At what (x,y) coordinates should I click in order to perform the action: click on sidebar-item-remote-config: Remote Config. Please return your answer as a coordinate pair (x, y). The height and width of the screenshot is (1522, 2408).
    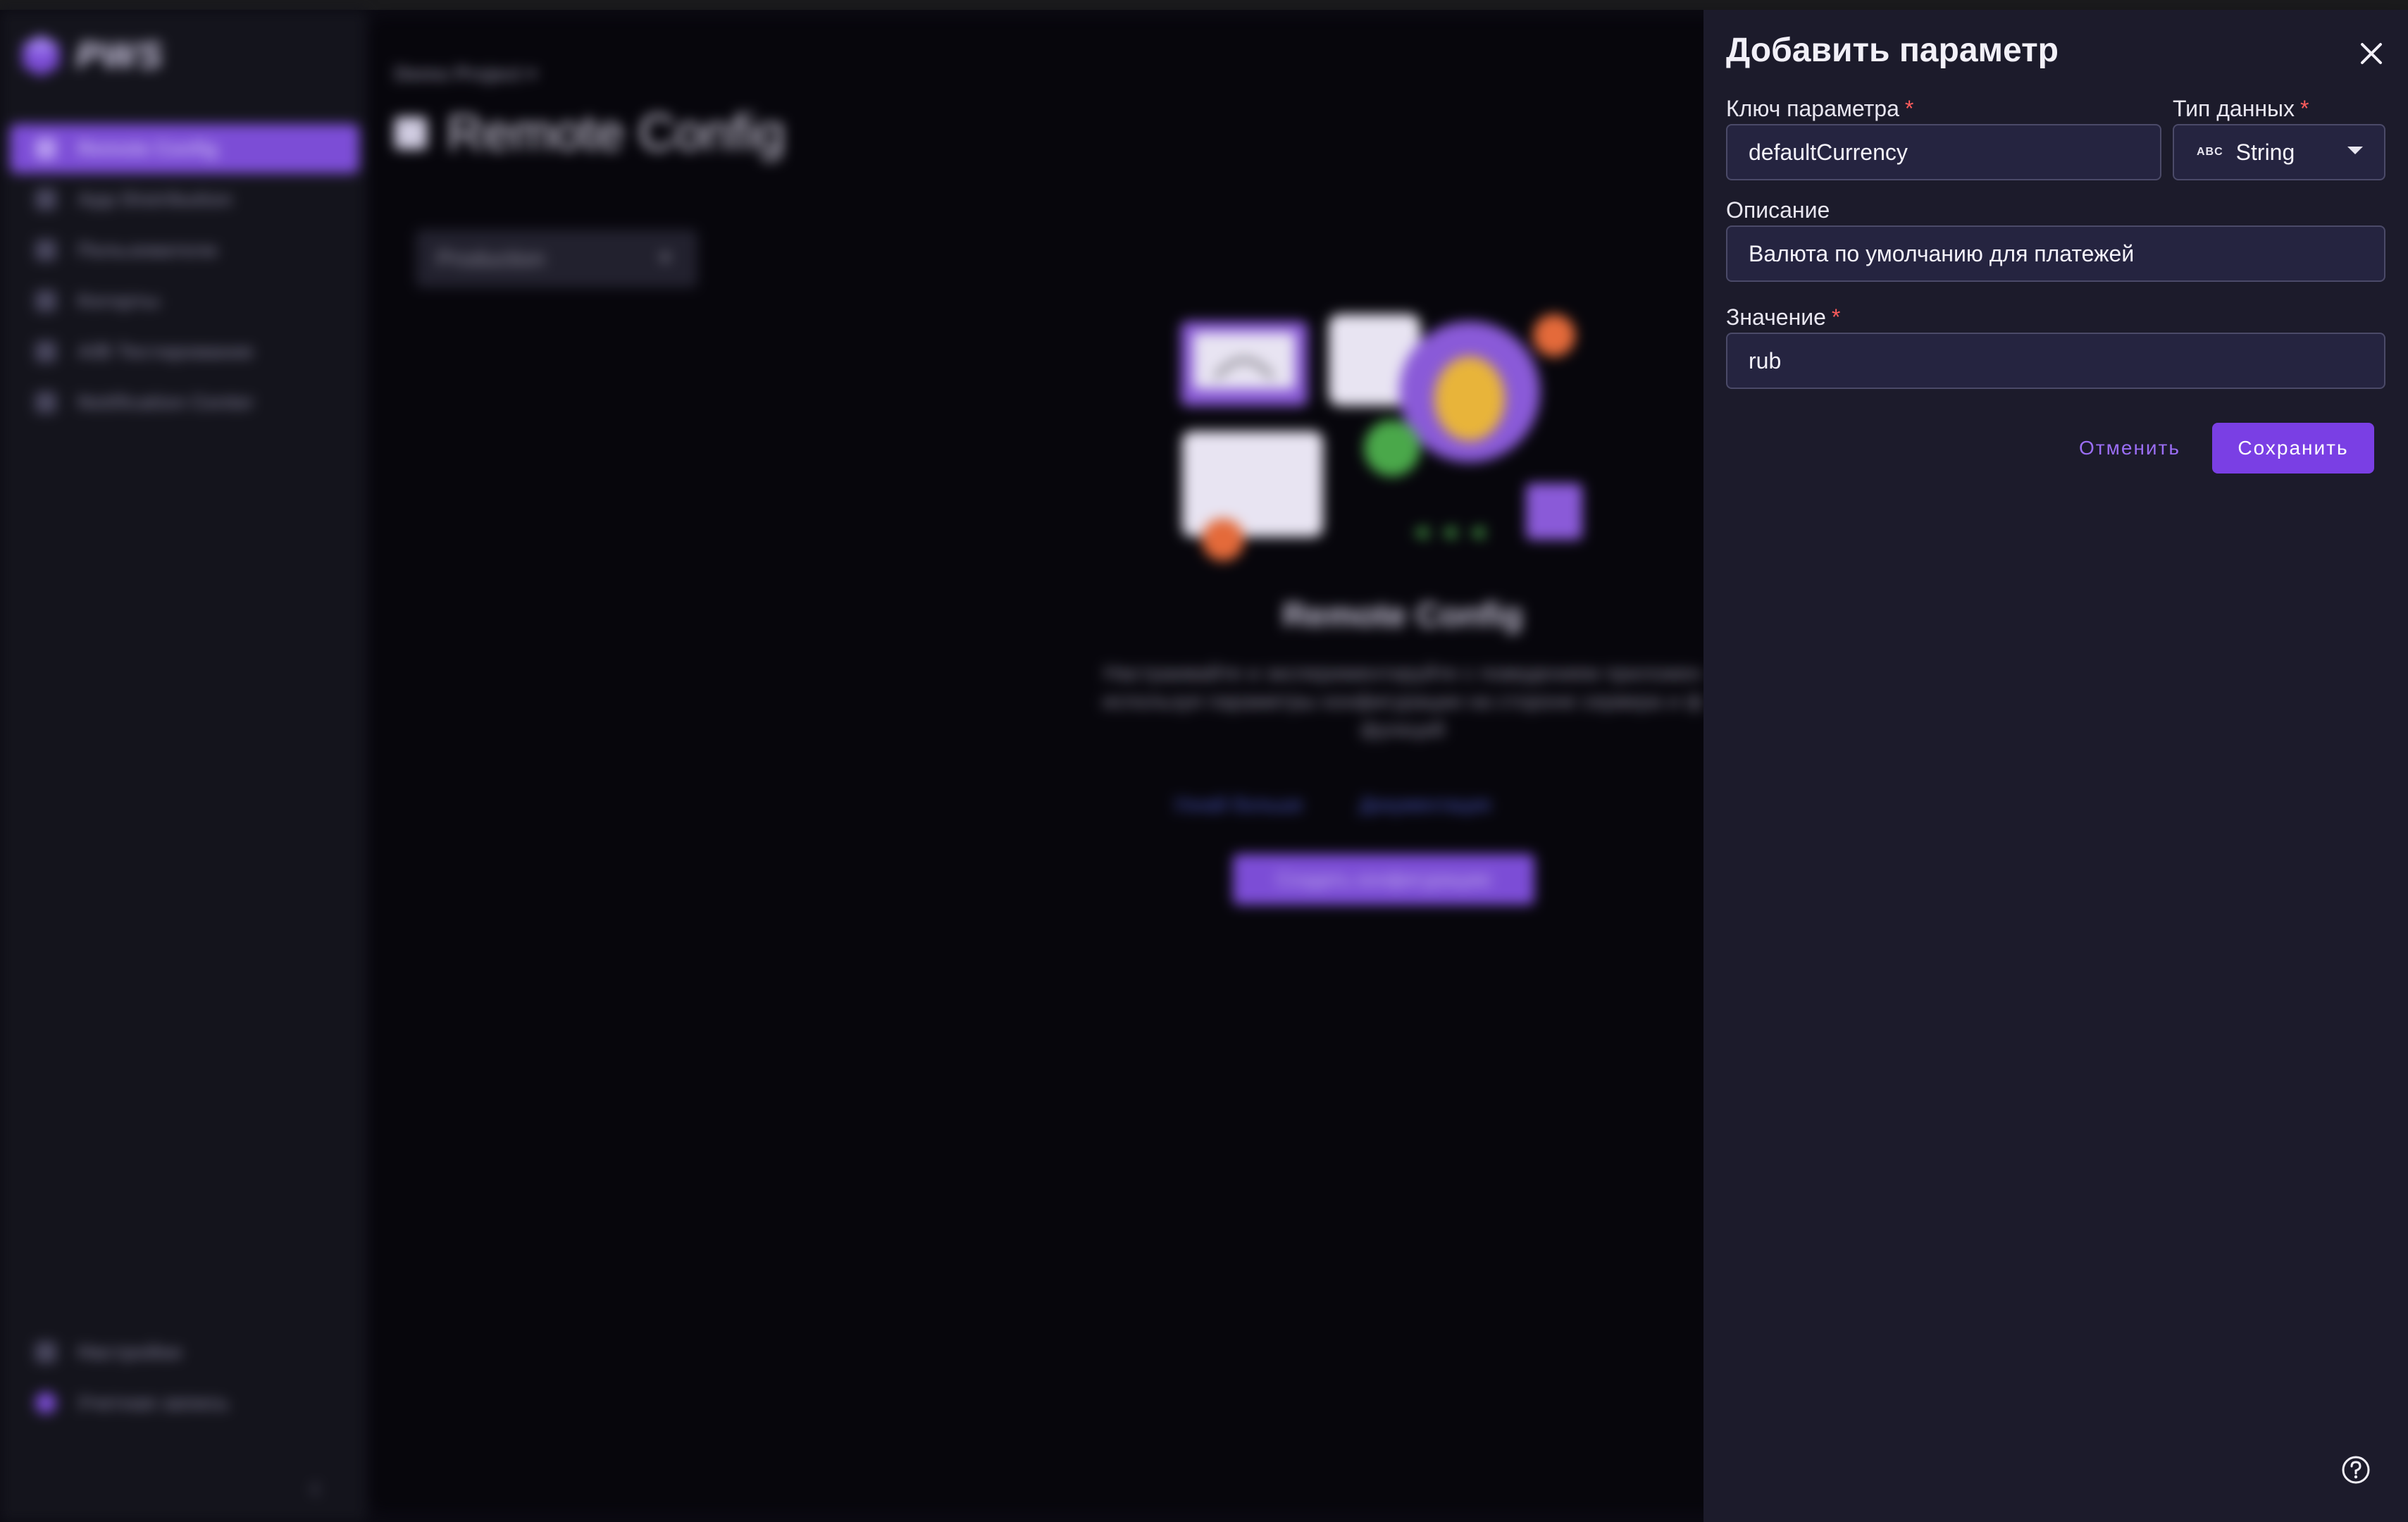
    Looking at the image, I should click on (184, 148).